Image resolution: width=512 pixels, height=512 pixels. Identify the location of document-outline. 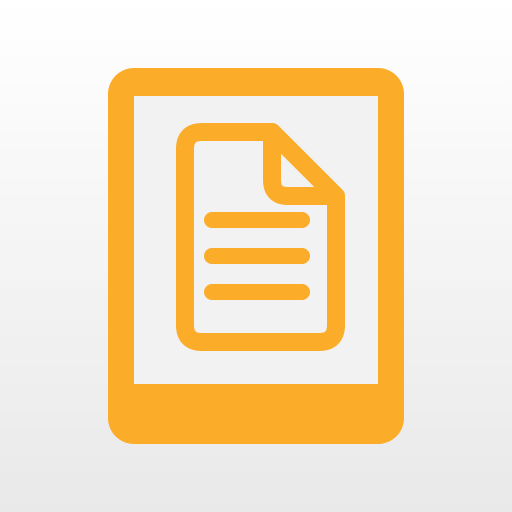
(260, 237).